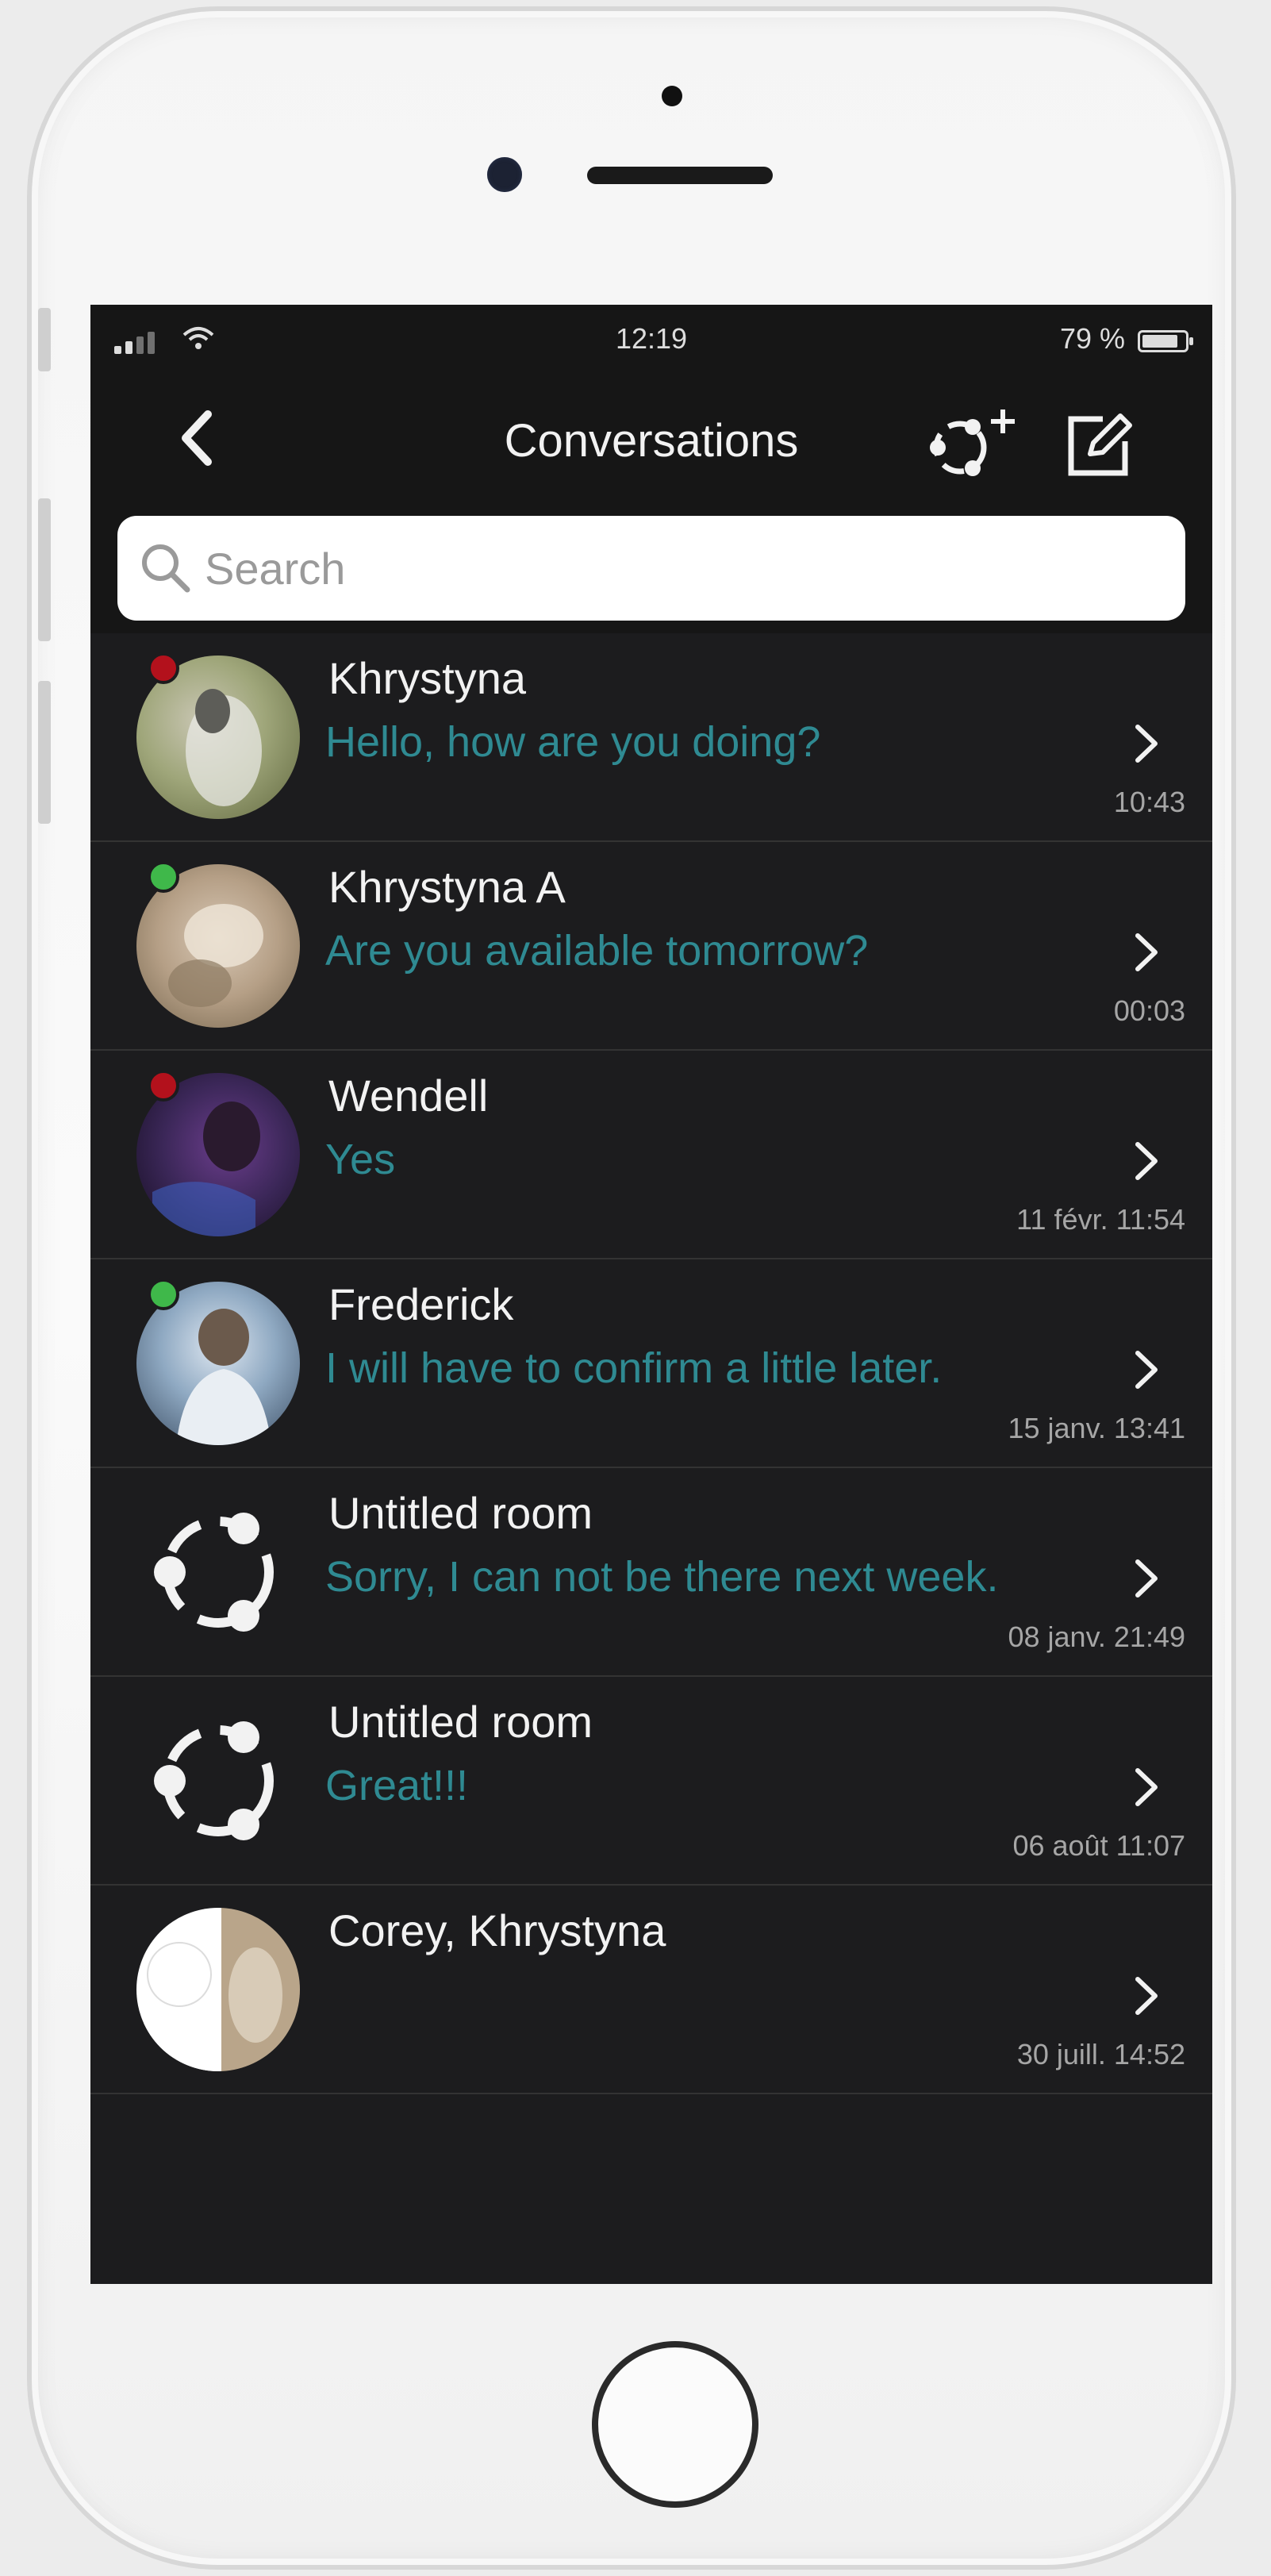 This screenshot has width=1271, height=2576. Describe the element at coordinates (447, 887) in the screenshot. I see `contact-name: Khrystyna A` at that location.